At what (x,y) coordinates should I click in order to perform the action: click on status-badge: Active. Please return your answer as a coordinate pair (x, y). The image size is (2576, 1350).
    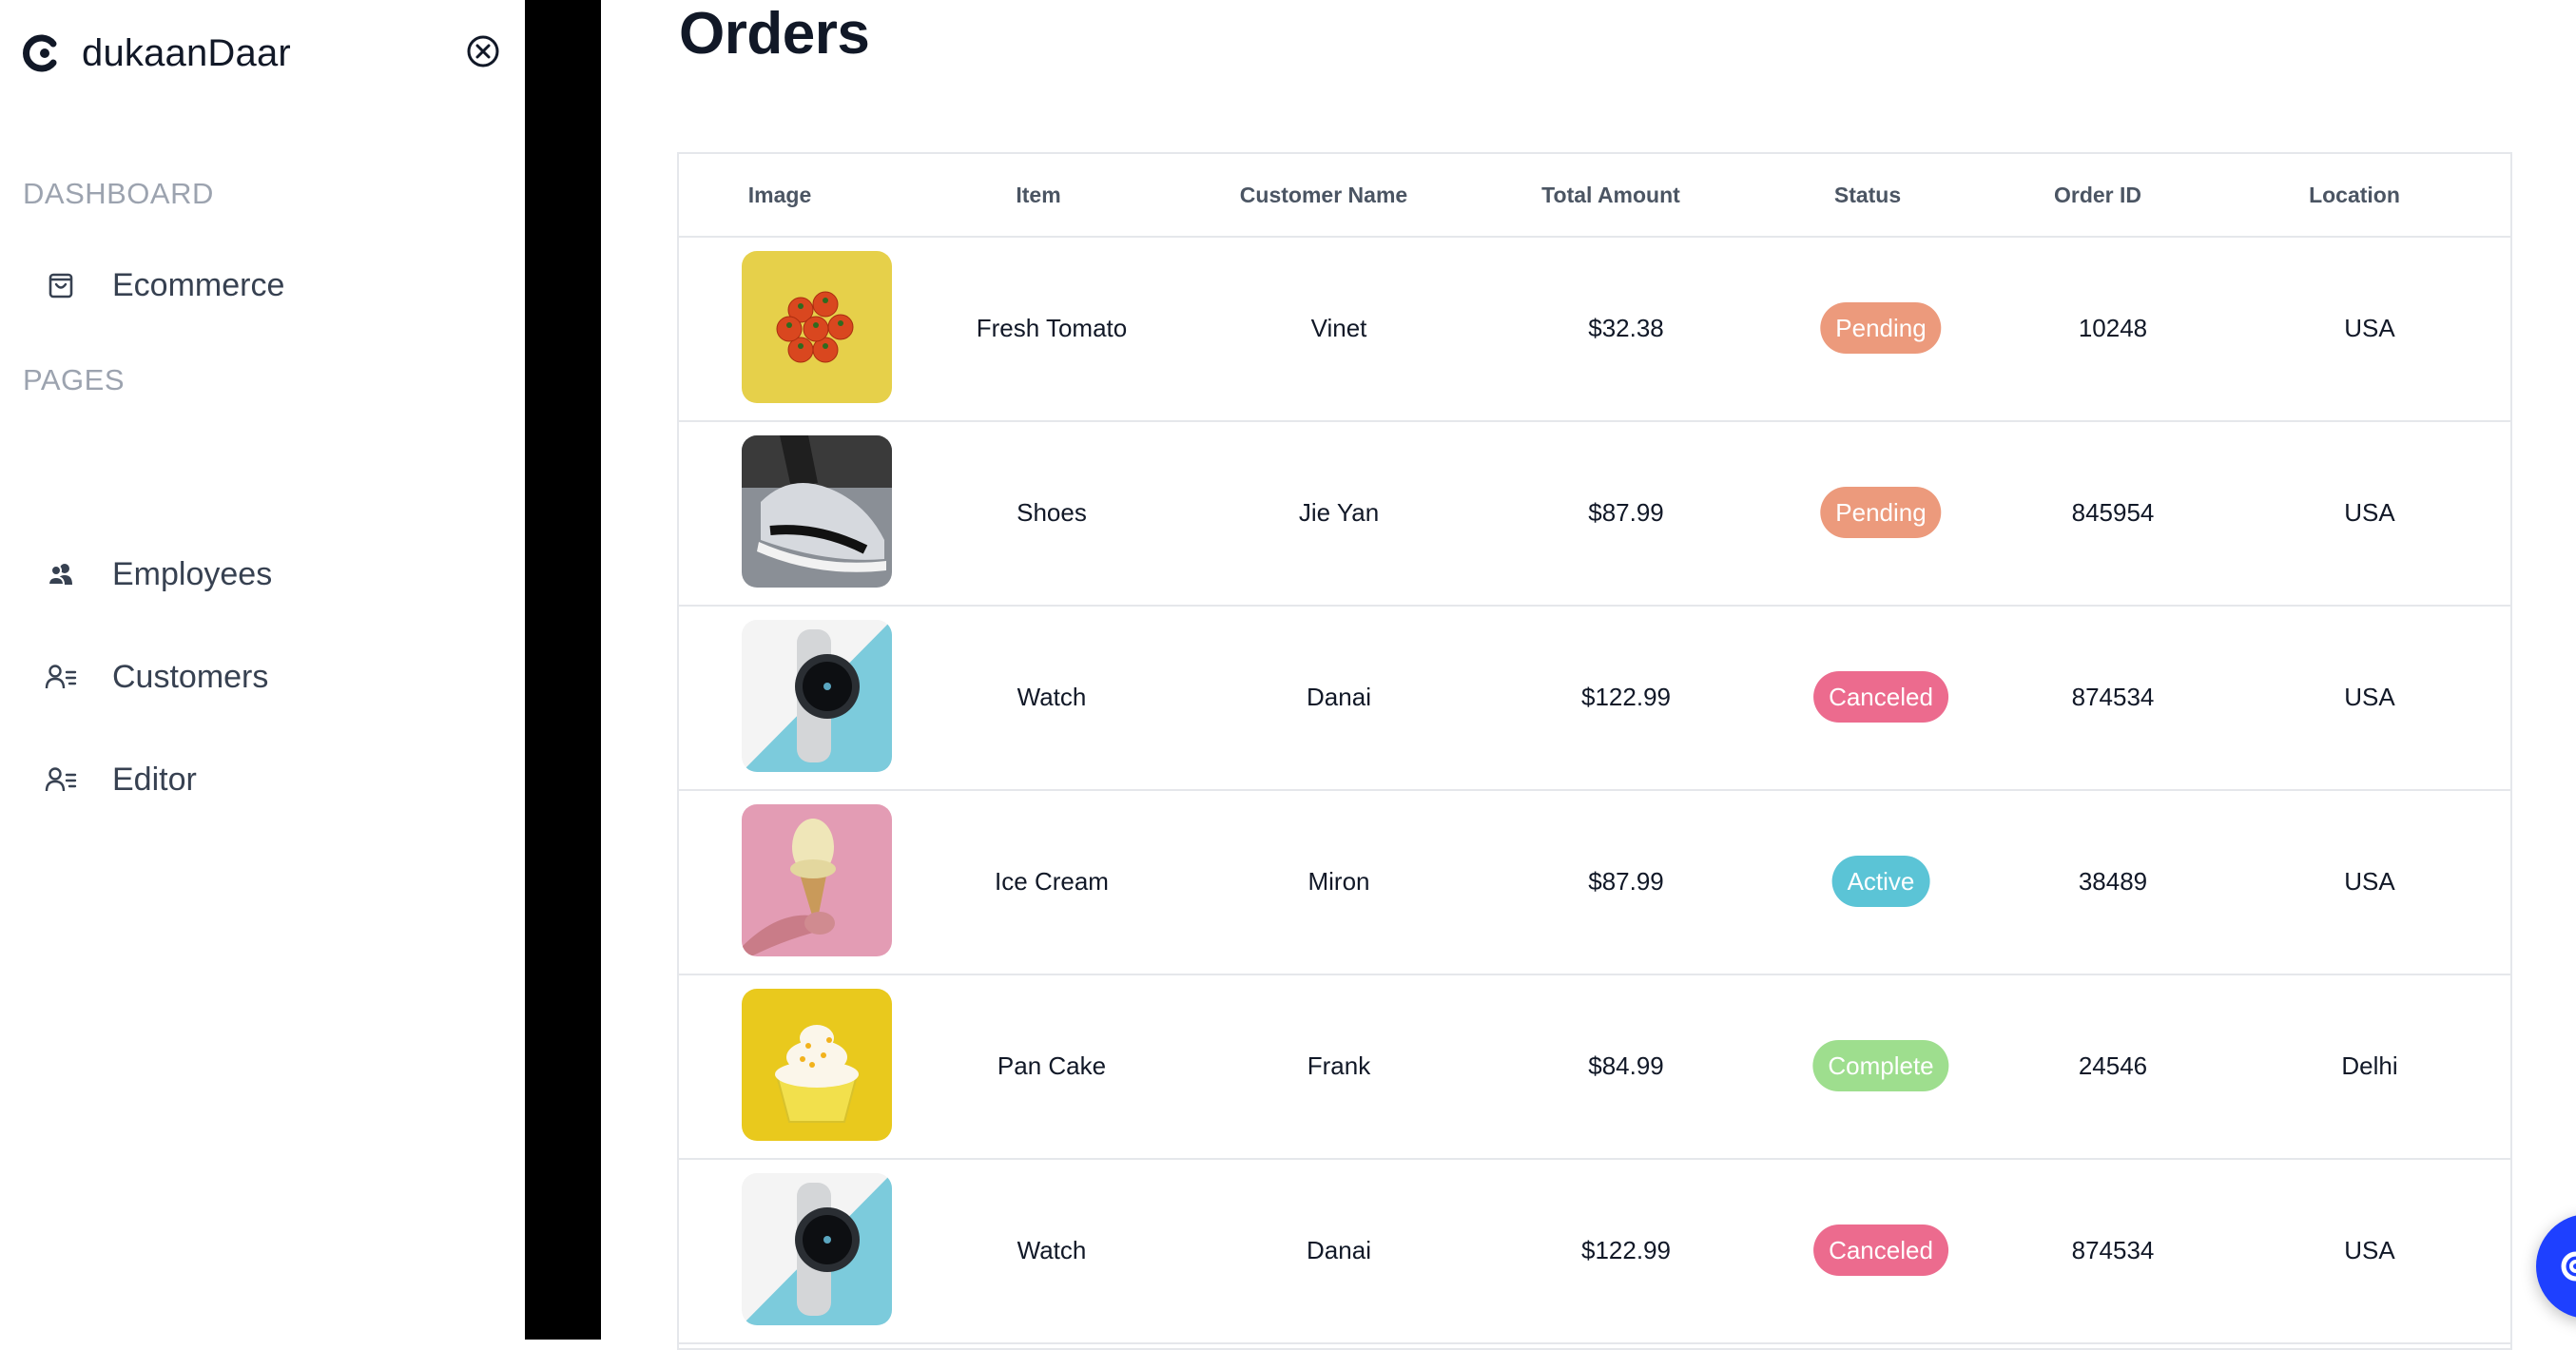
    Looking at the image, I should click on (1880, 881).